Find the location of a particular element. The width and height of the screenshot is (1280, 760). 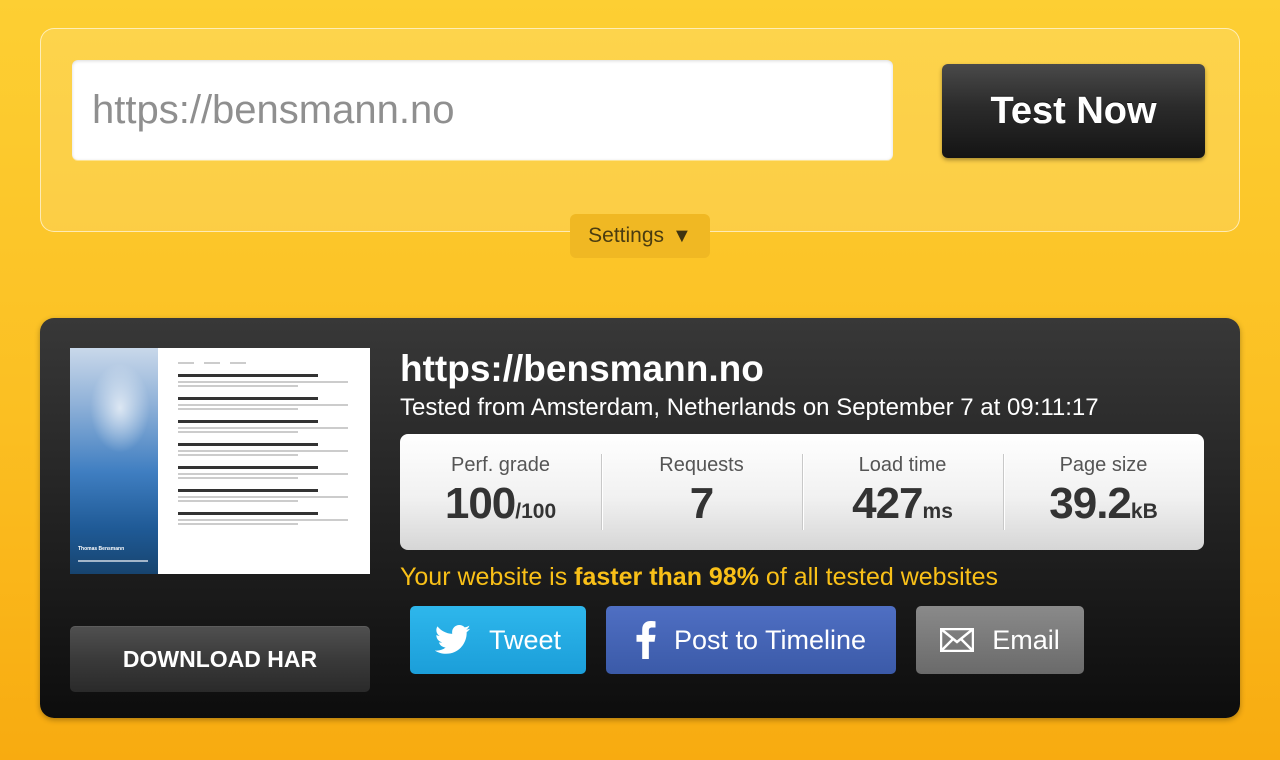

post-to-timeline-button: Post to Timeline is located at coordinates (751, 640).